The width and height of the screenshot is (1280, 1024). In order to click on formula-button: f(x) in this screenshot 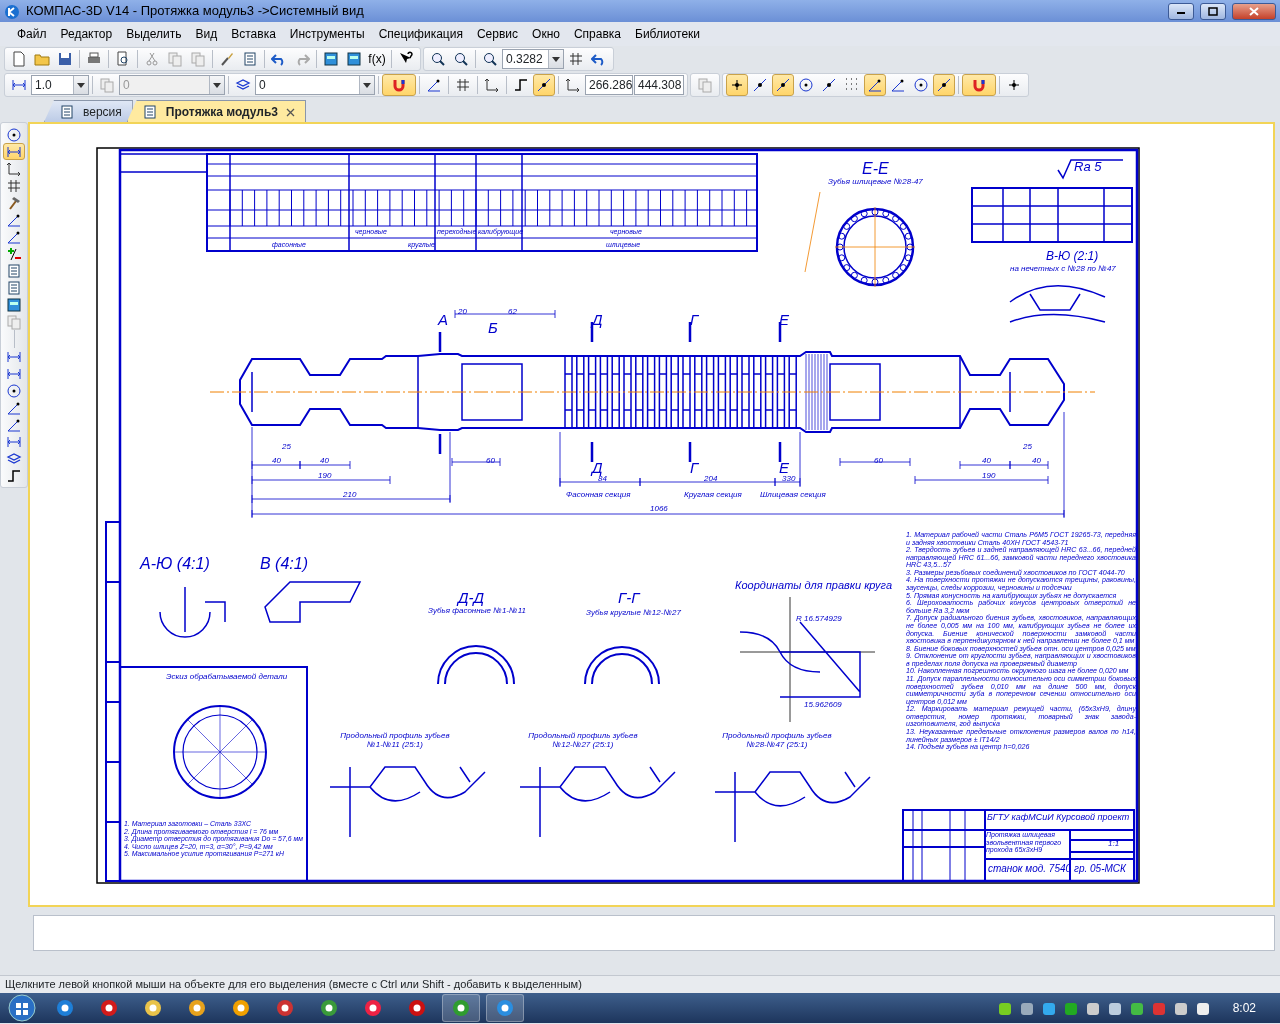, I will do `click(377, 59)`.